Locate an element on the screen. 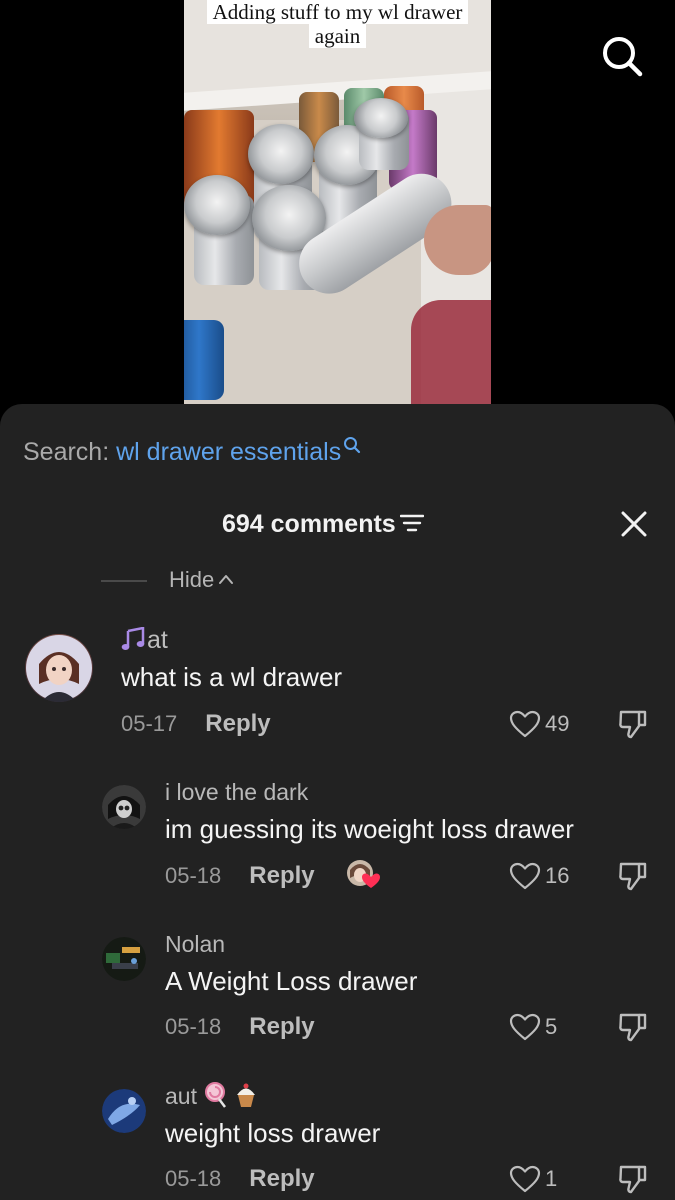 The height and width of the screenshot is (1200, 675). video-caption: Adding stuff to my wl drawer again is located at coordinates (337, 24).